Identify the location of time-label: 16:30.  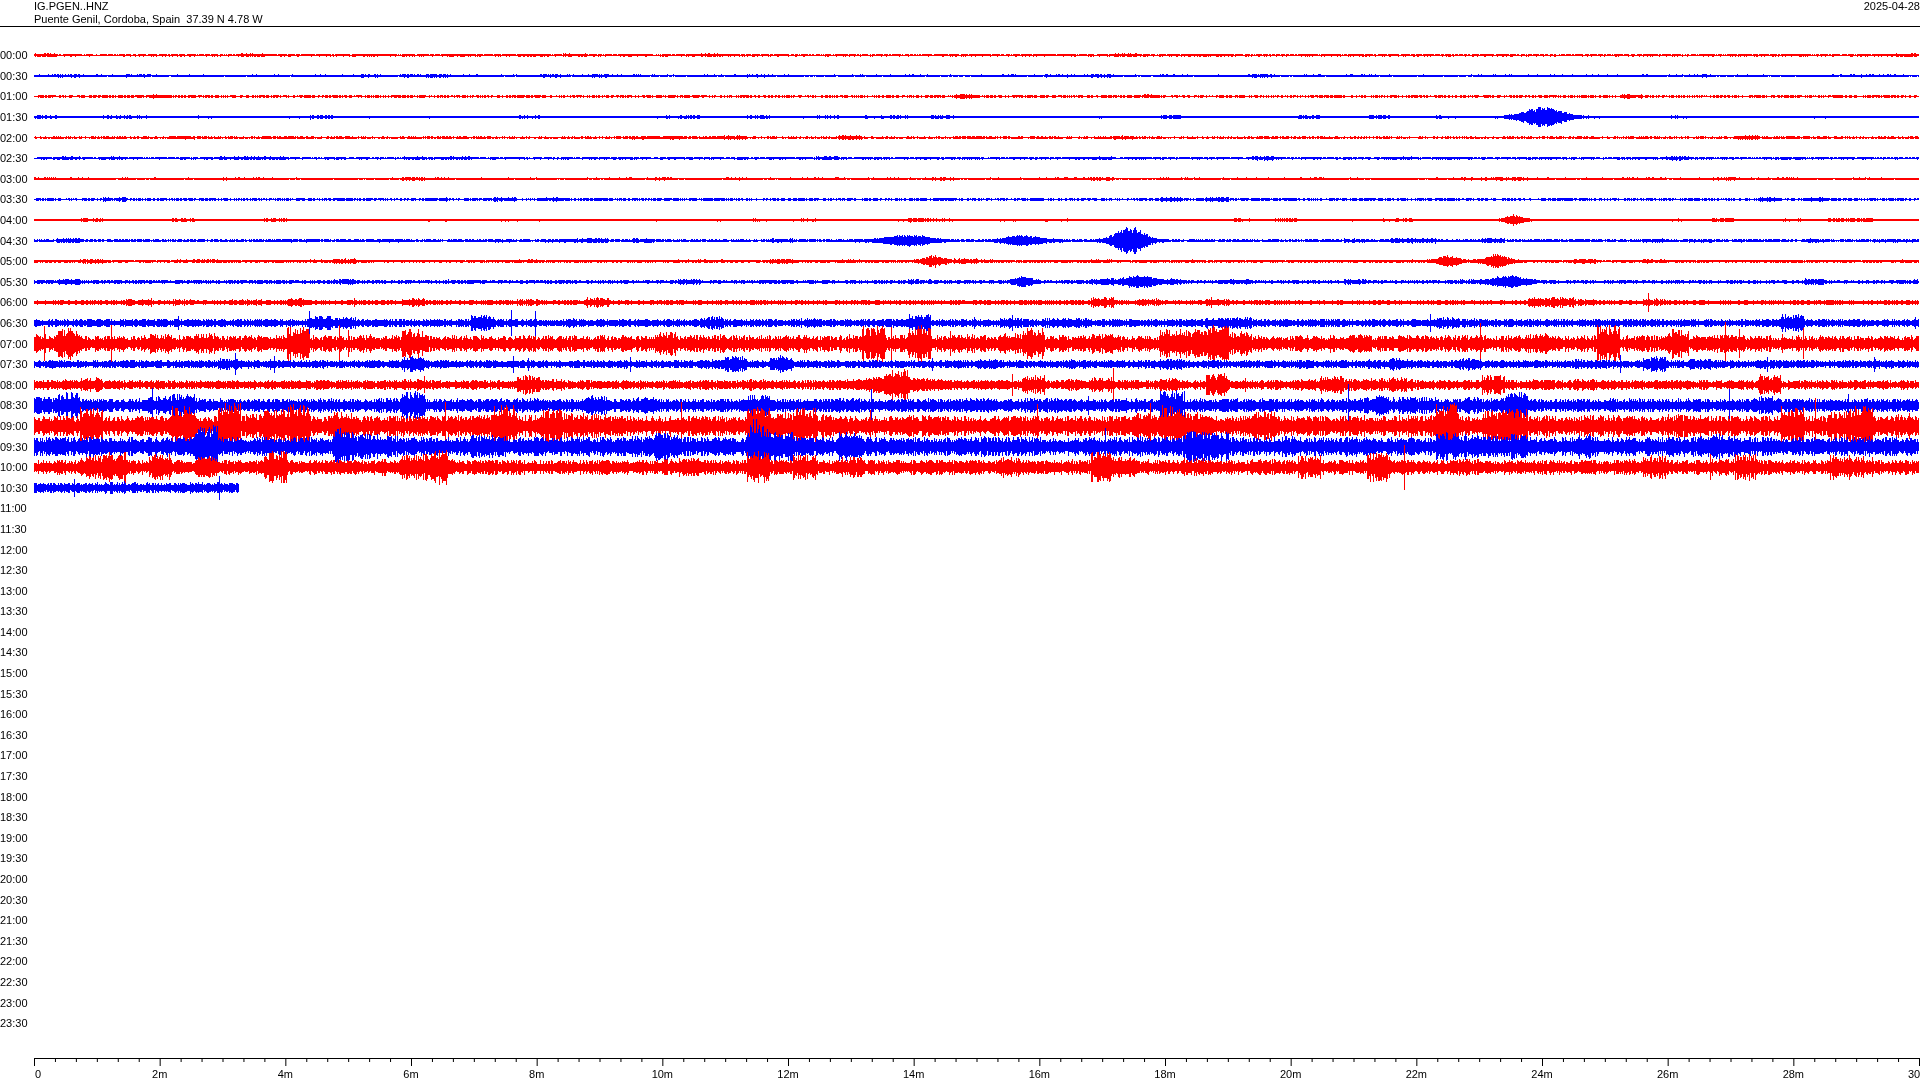
(14, 735).